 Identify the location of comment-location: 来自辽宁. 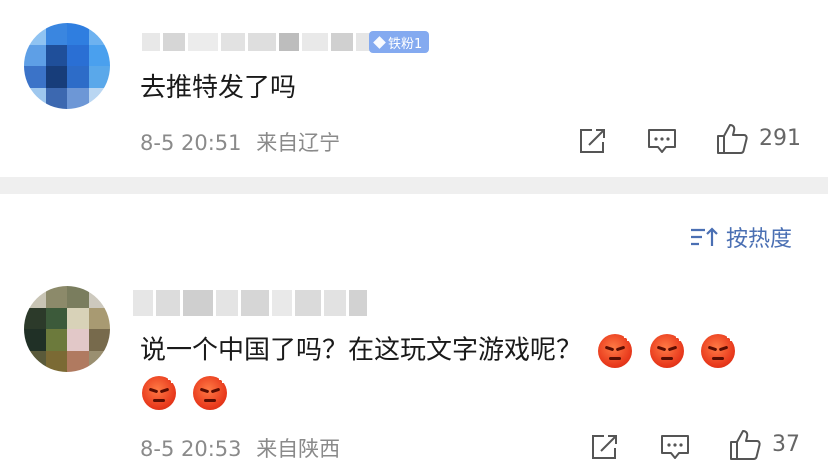
(298, 143).